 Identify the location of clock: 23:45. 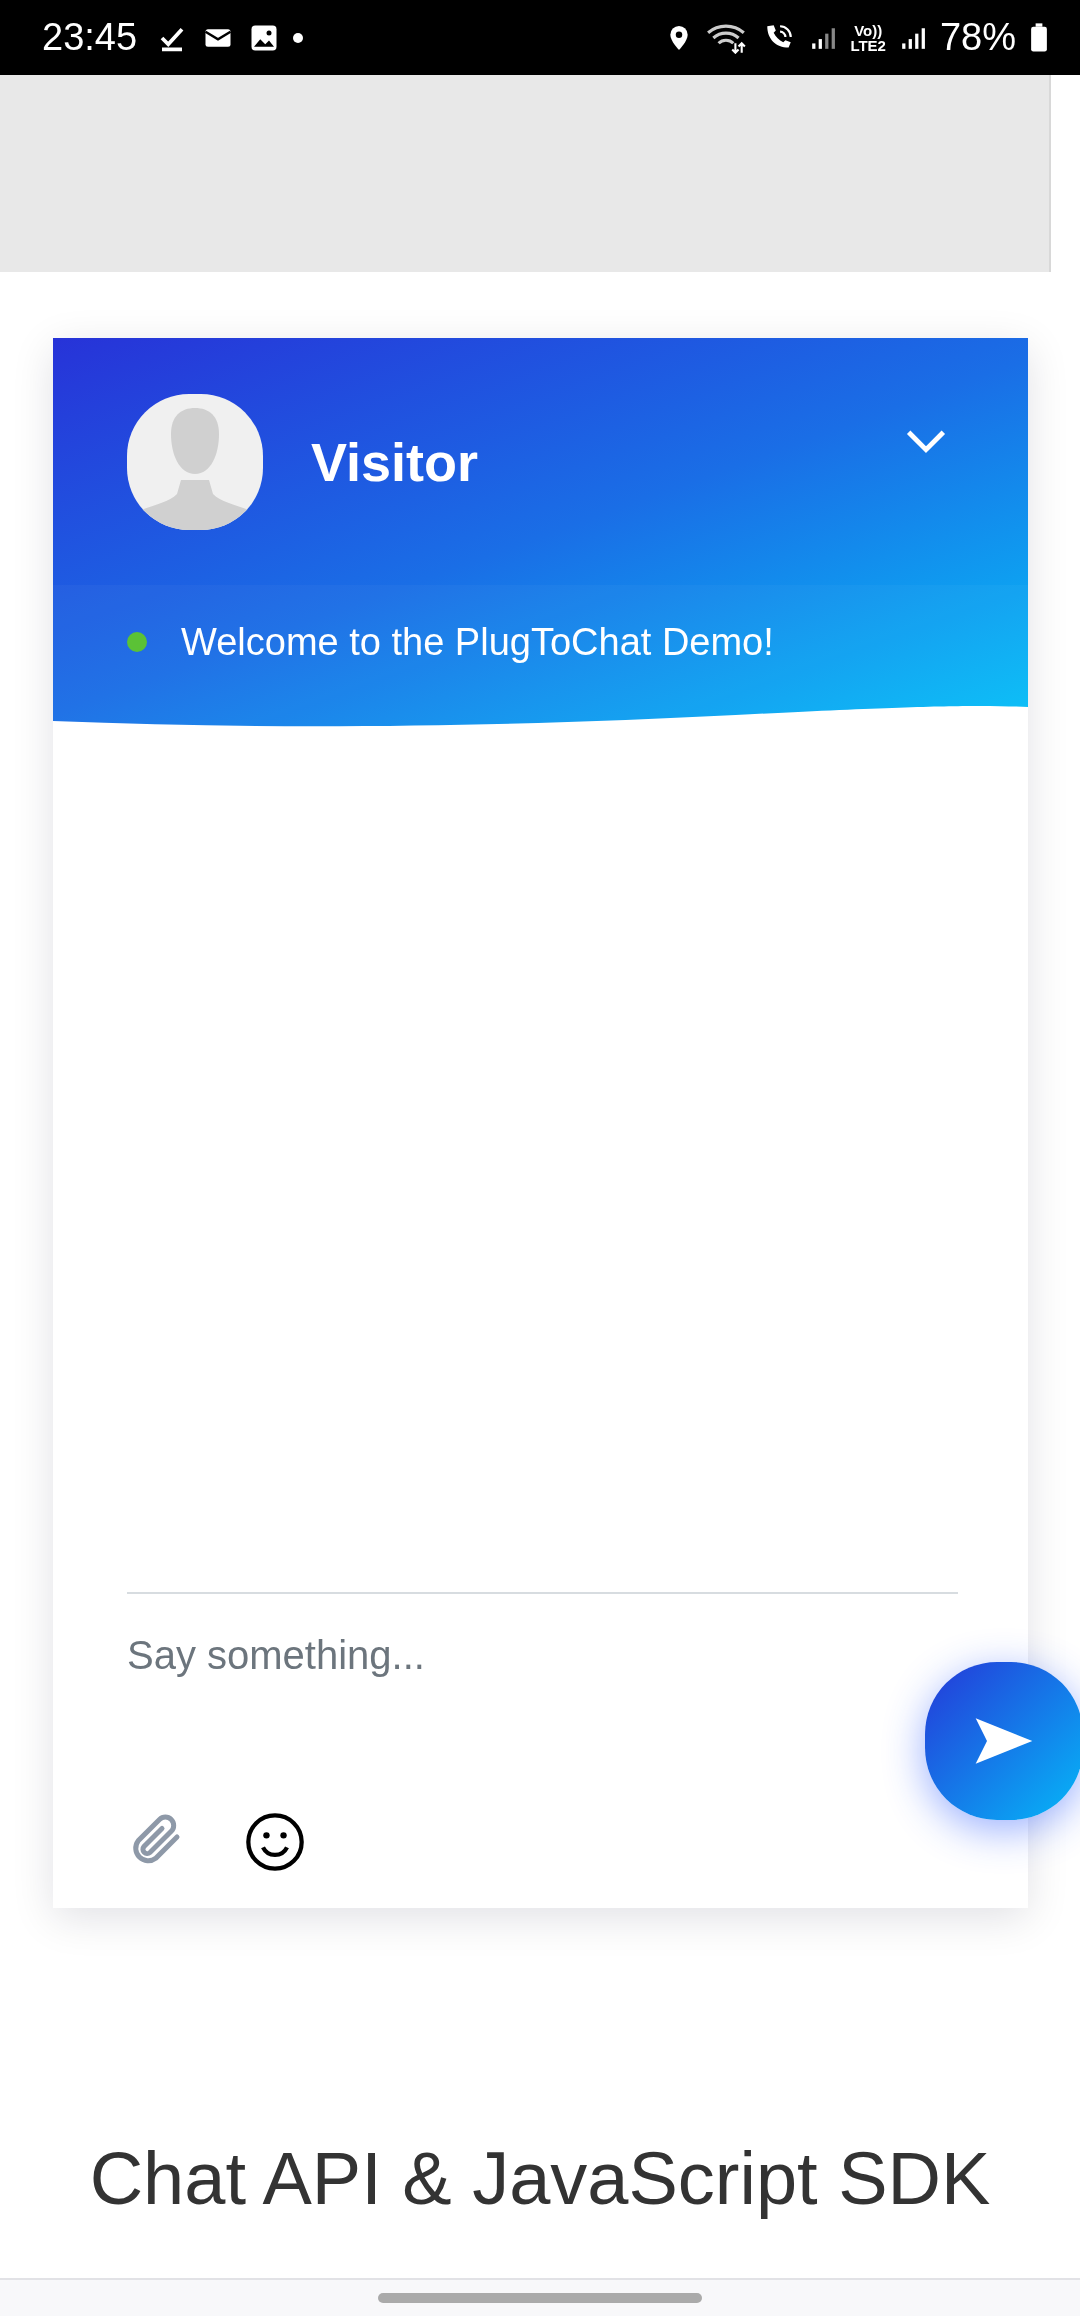
(90, 37).